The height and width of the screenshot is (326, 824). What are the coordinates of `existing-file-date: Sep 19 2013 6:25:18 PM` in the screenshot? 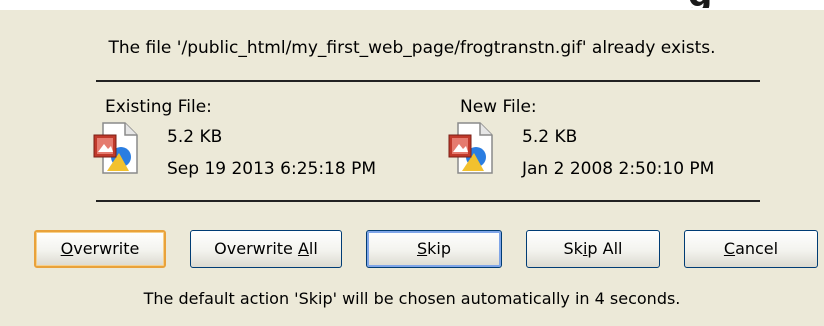 It's located at (272, 169).